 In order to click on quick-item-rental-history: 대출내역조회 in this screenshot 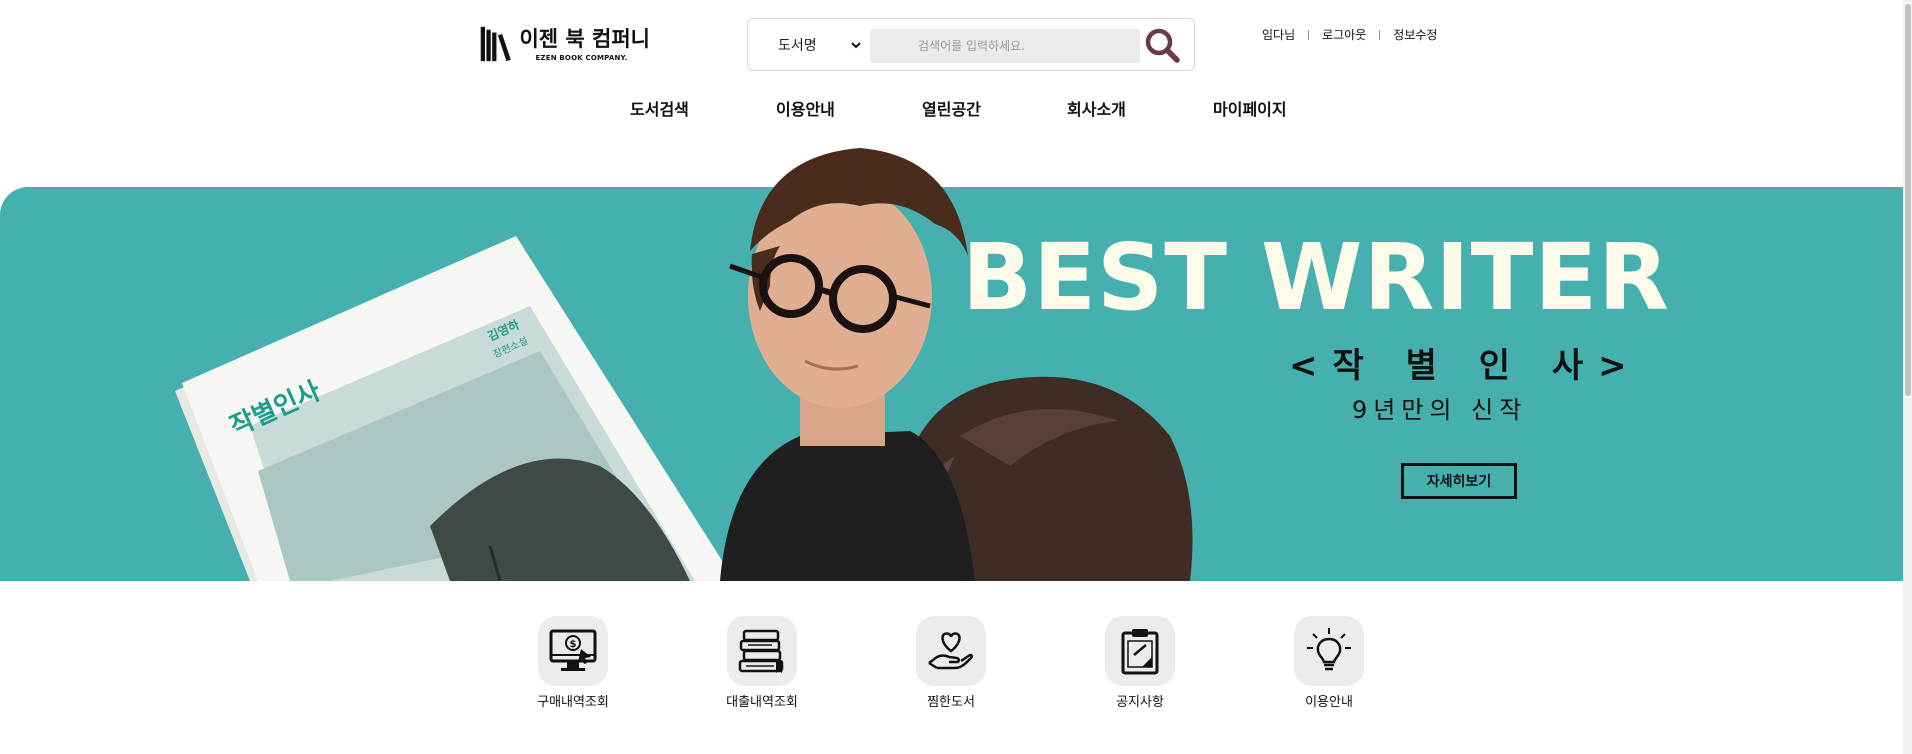, I will do `click(762, 663)`.